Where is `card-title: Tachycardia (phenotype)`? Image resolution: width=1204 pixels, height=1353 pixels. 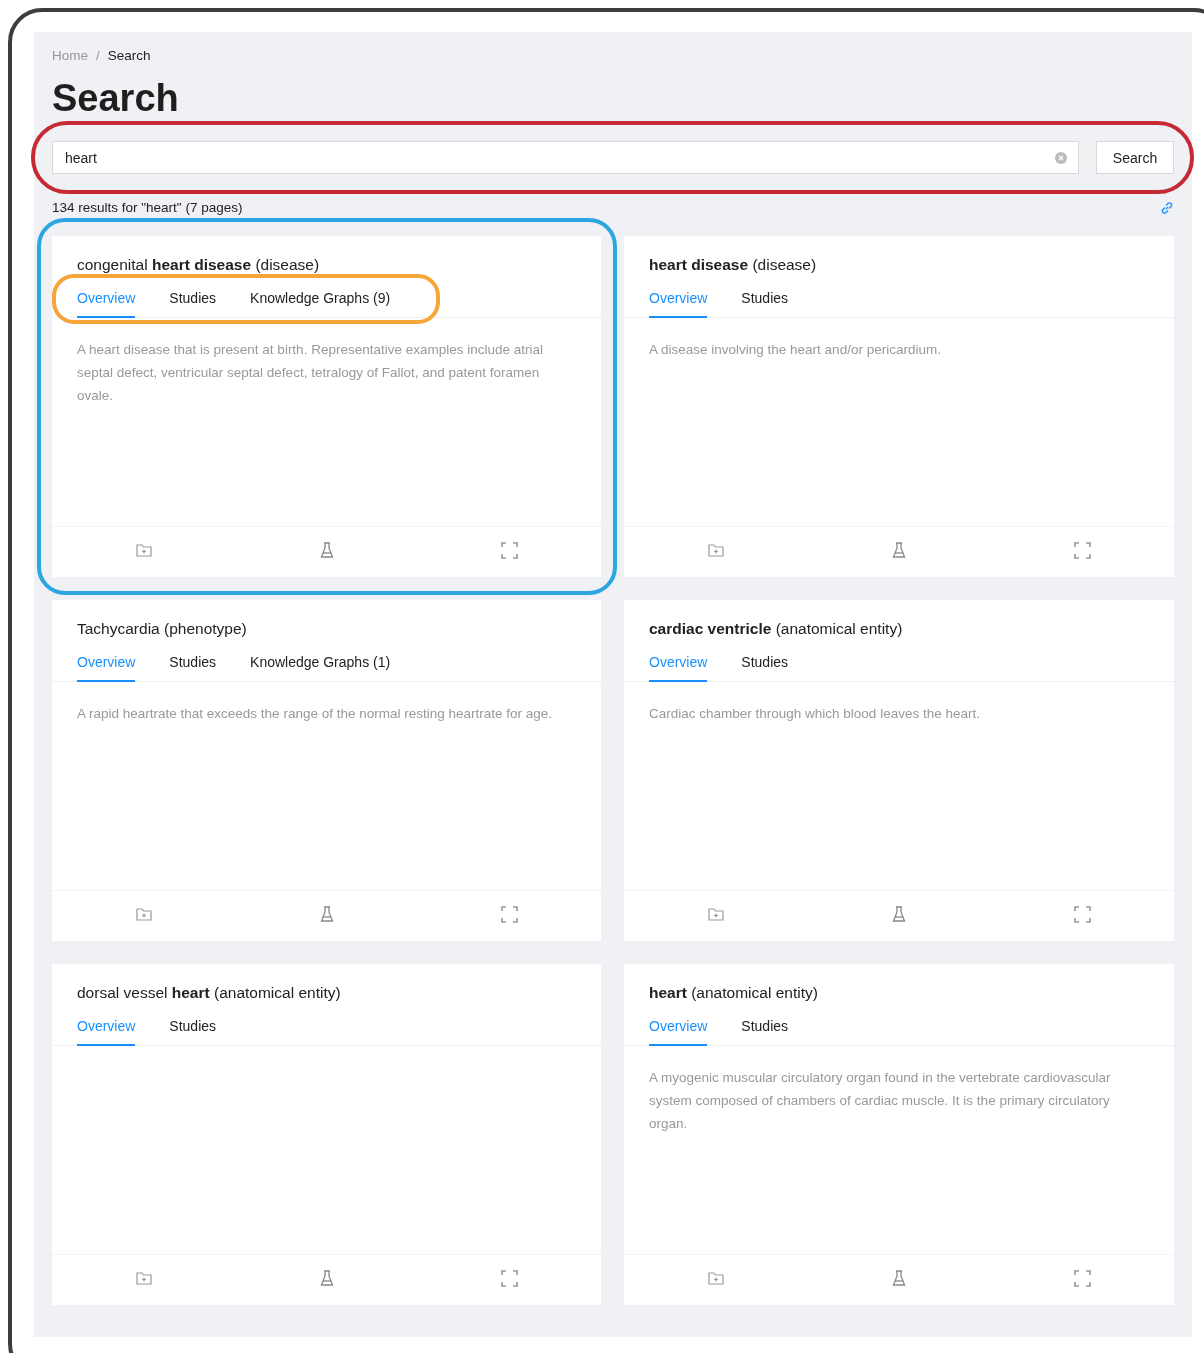
card-title: Tachycardia (phenotype) is located at coordinates (162, 628).